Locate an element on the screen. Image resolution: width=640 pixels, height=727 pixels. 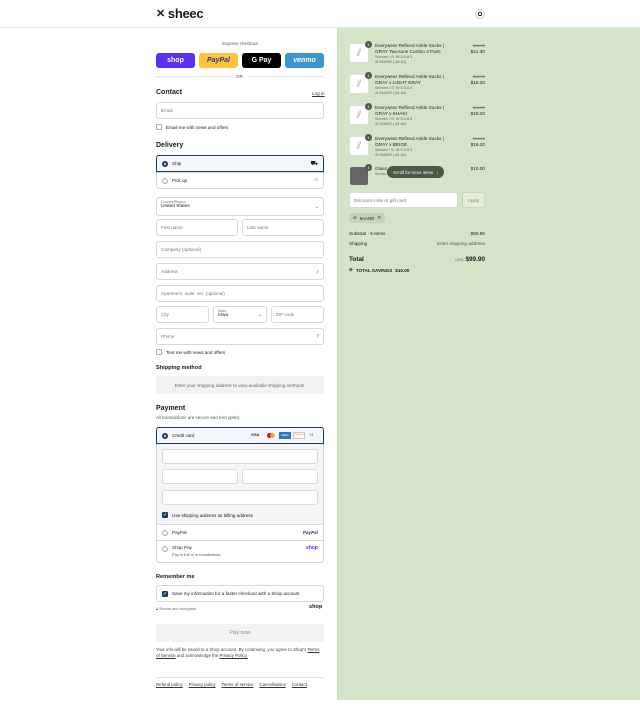
delivery-title: Delivery is located at coordinates (170, 145).